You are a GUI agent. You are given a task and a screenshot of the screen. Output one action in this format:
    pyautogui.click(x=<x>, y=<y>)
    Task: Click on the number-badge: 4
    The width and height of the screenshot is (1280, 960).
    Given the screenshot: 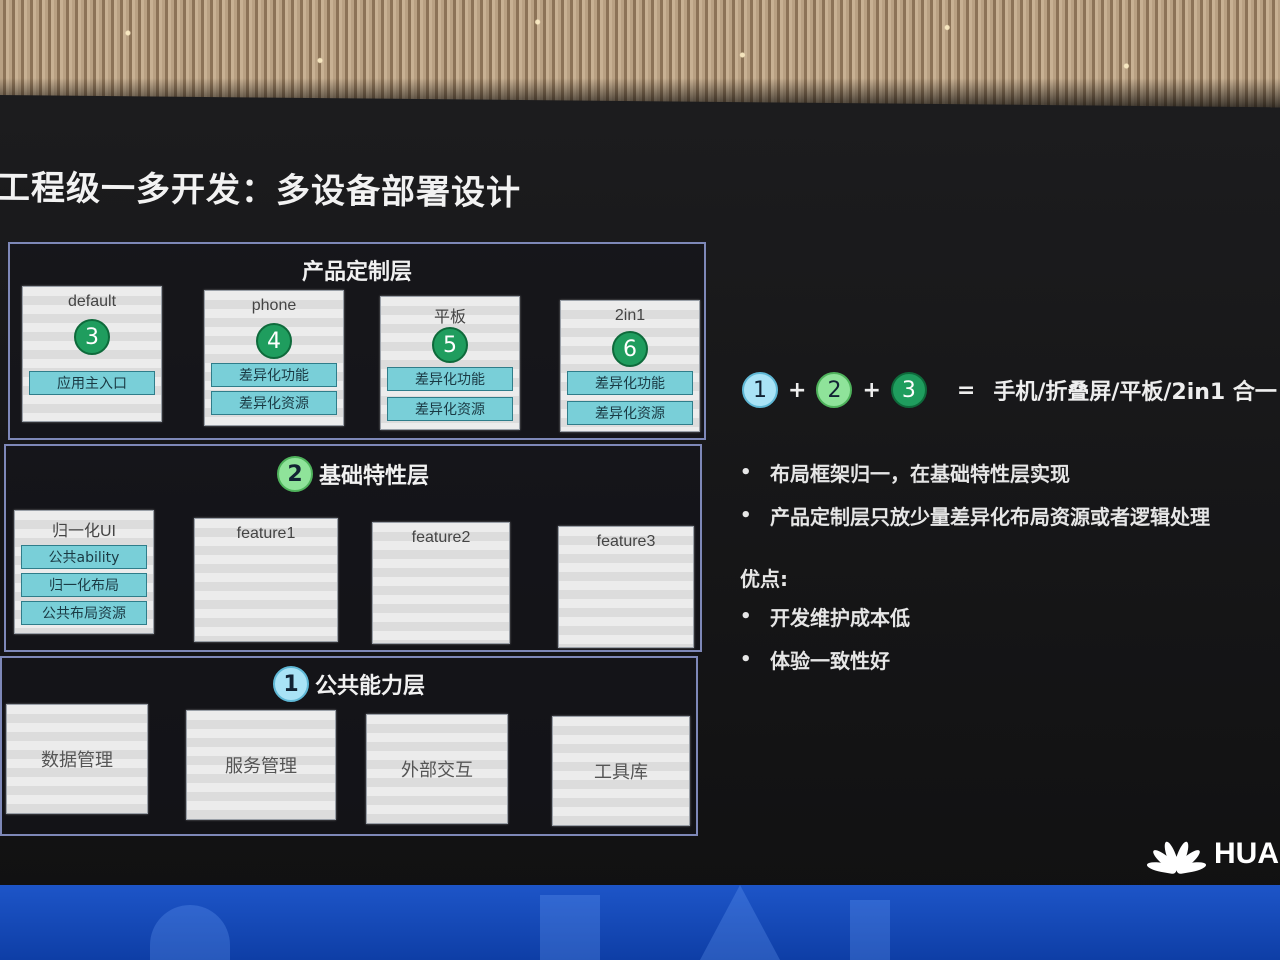 What is the action you would take?
    pyautogui.click(x=274, y=341)
    